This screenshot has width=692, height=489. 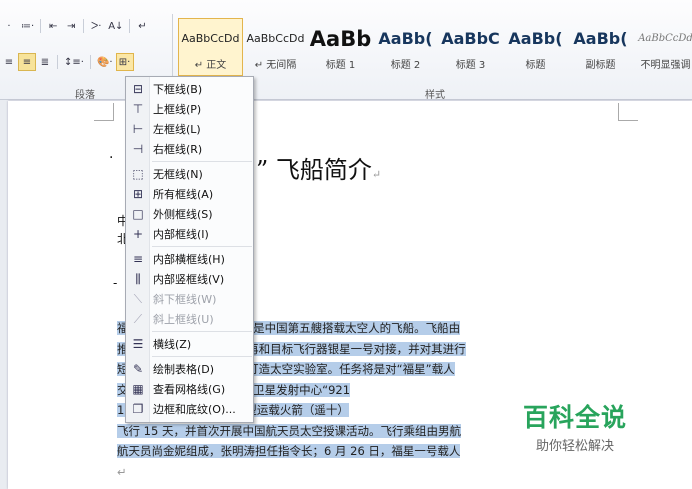 I want to click on outside-borders-icon: □, so click(x=138, y=214).